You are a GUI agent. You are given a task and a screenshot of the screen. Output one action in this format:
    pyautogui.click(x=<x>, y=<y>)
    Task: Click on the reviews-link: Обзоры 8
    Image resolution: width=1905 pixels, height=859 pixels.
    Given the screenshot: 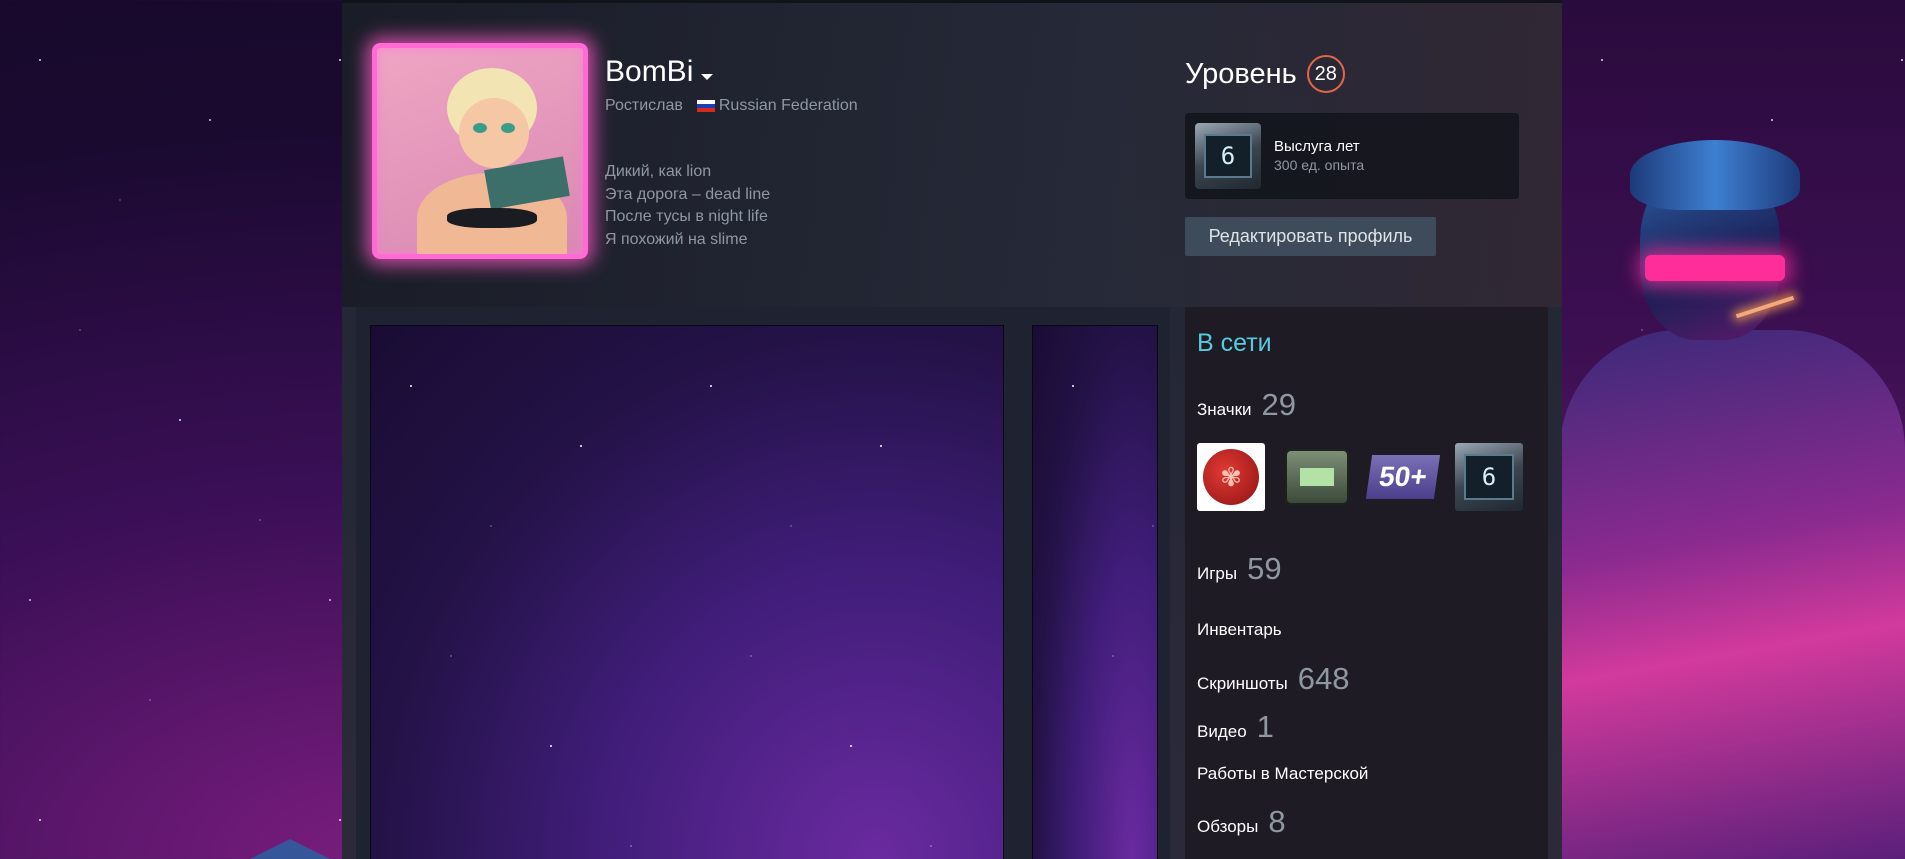 What is the action you would take?
    pyautogui.click(x=1241, y=822)
    